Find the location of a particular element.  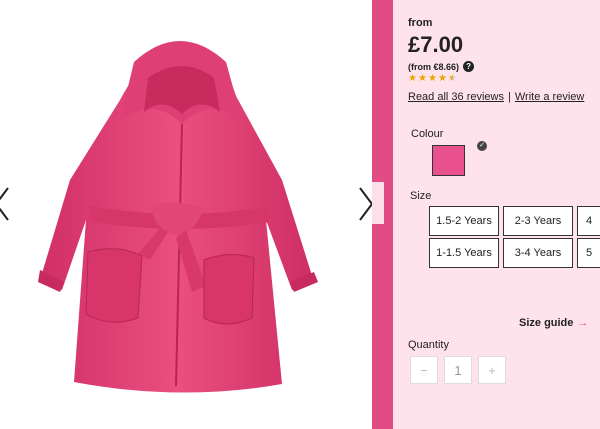

size-option: 2-3 Years is located at coordinates (538, 221).